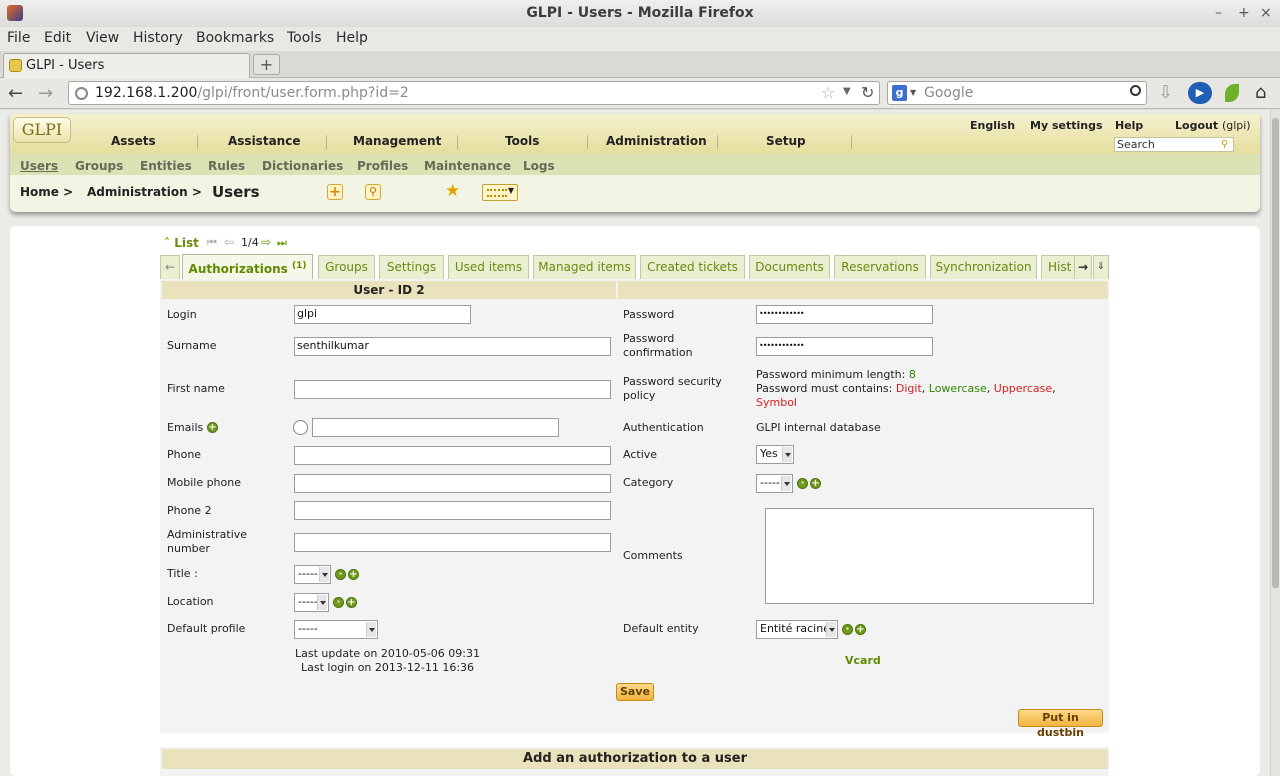  Describe the element at coordinates (797, 629) in the screenshot. I see `default-entity-select: Entité racine` at that location.